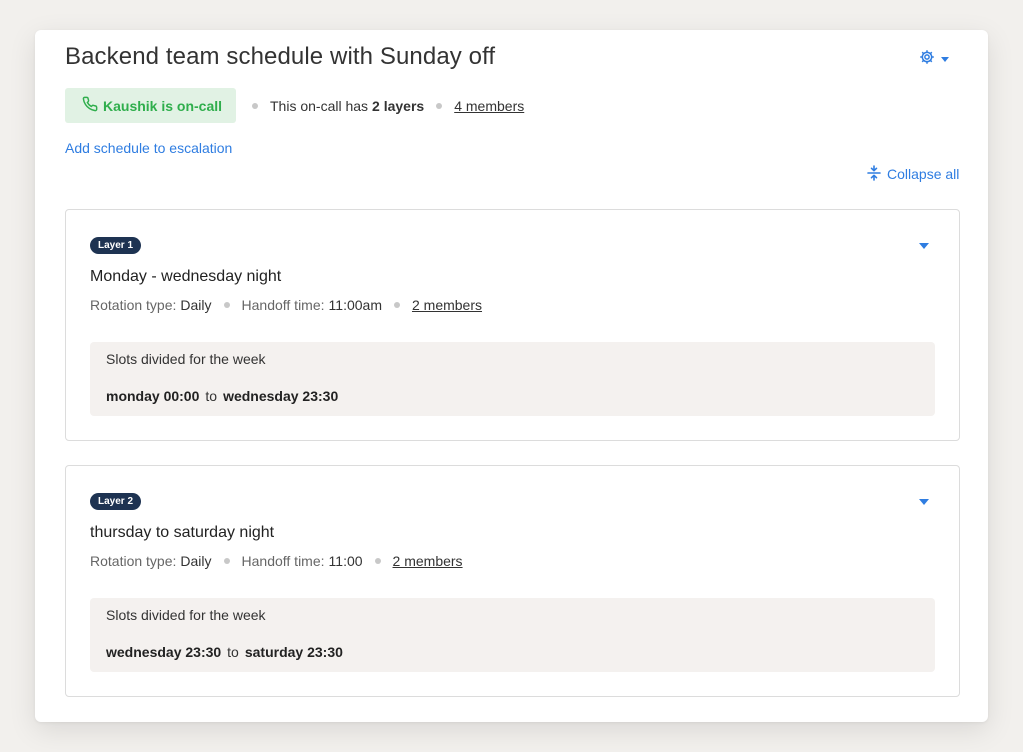 The image size is (1023, 752). I want to click on collapse-all-button: Collapse all, so click(913, 174).